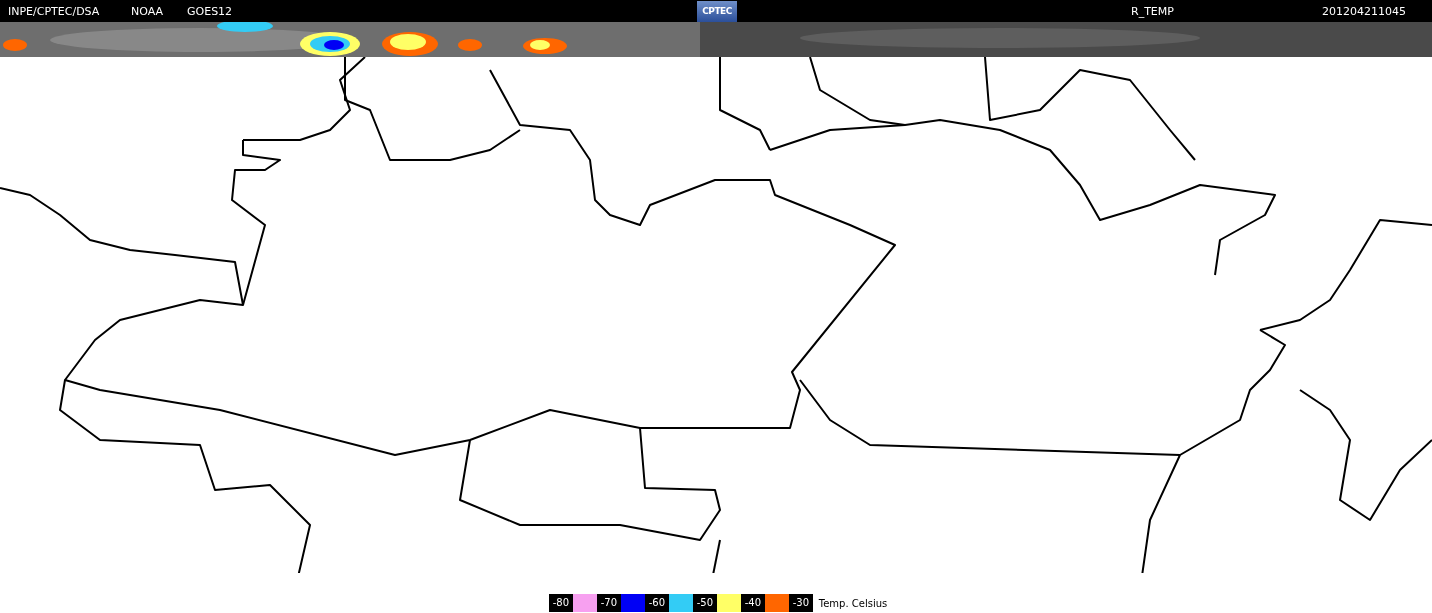  Describe the element at coordinates (656, 603) in the screenshot. I see `legend-label: -60` at that location.